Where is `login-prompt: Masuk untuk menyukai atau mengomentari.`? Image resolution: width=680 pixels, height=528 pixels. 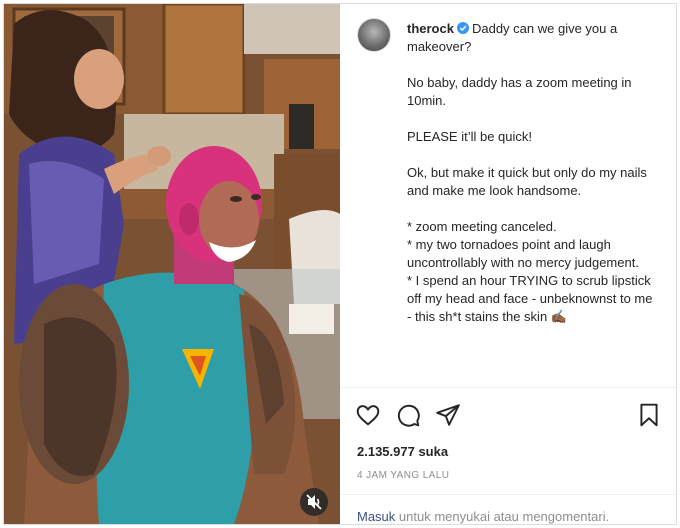 login-prompt: Masuk untuk menyukai atau mengomentari. is located at coordinates (483, 516).